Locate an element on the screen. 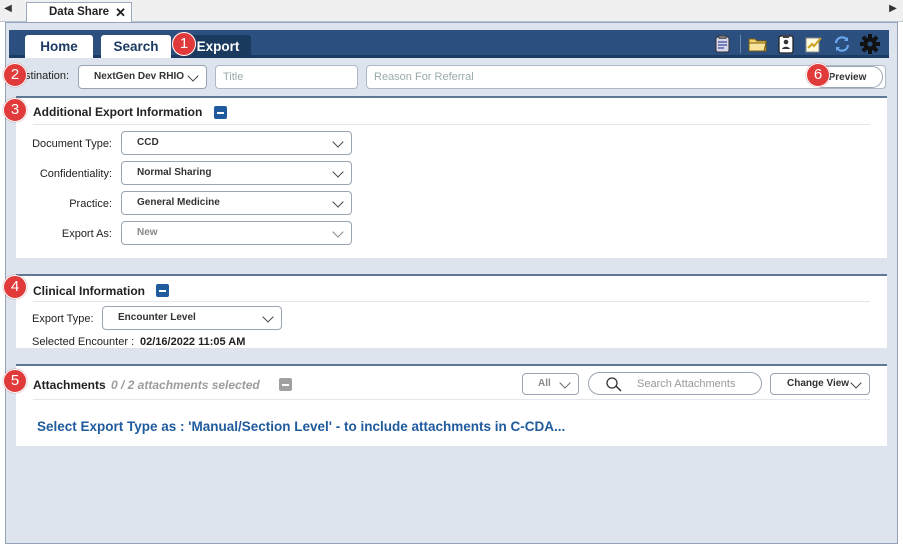  scroll-right-icon: ▶ is located at coordinates (893, 8).